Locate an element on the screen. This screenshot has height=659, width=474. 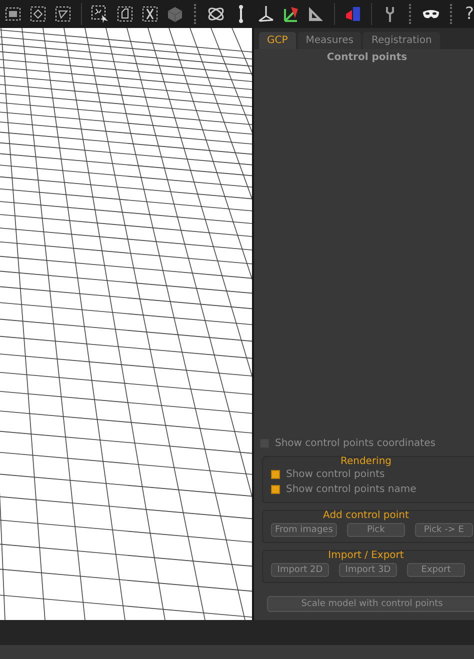
panel-title: Control points is located at coordinates (367, 58).